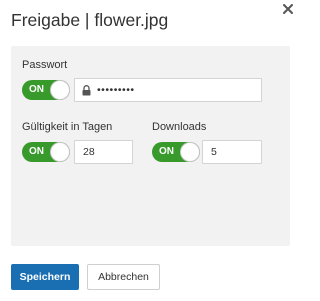 This screenshot has height=301, width=320. I want to click on password-input: •••••••••, so click(168, 90).